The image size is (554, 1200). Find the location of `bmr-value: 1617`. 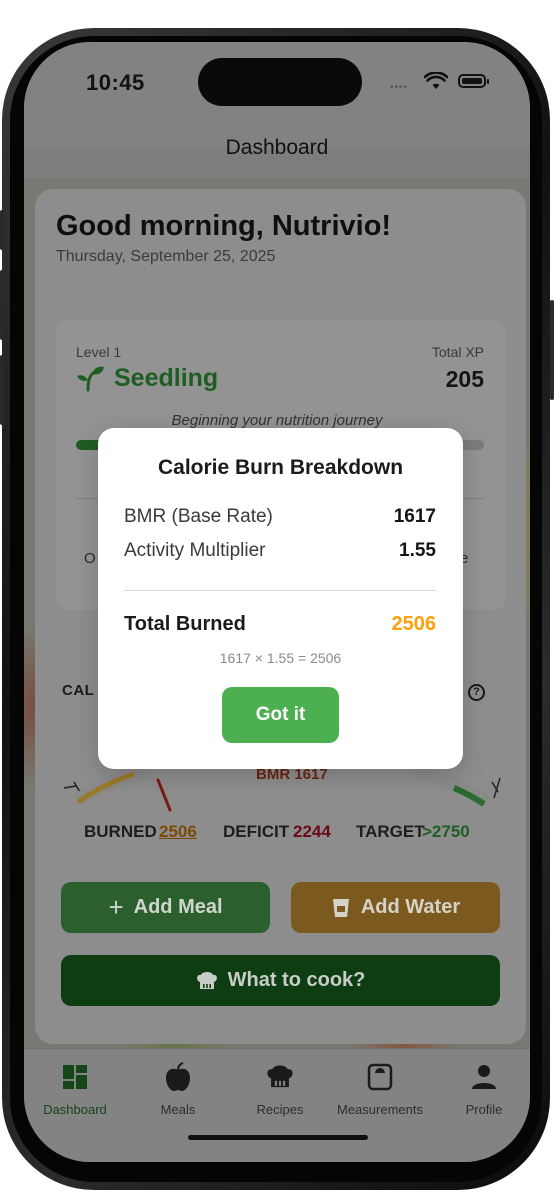

bmr-value: 1617 is located at coordinates (414, 516).